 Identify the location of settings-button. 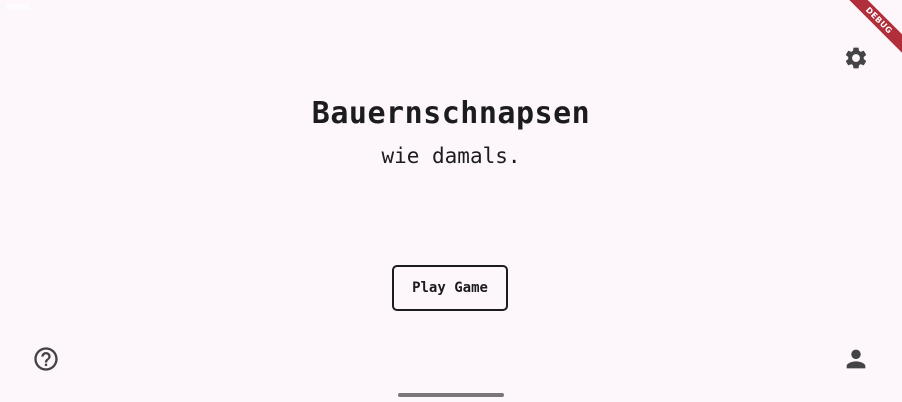
(856, 58).